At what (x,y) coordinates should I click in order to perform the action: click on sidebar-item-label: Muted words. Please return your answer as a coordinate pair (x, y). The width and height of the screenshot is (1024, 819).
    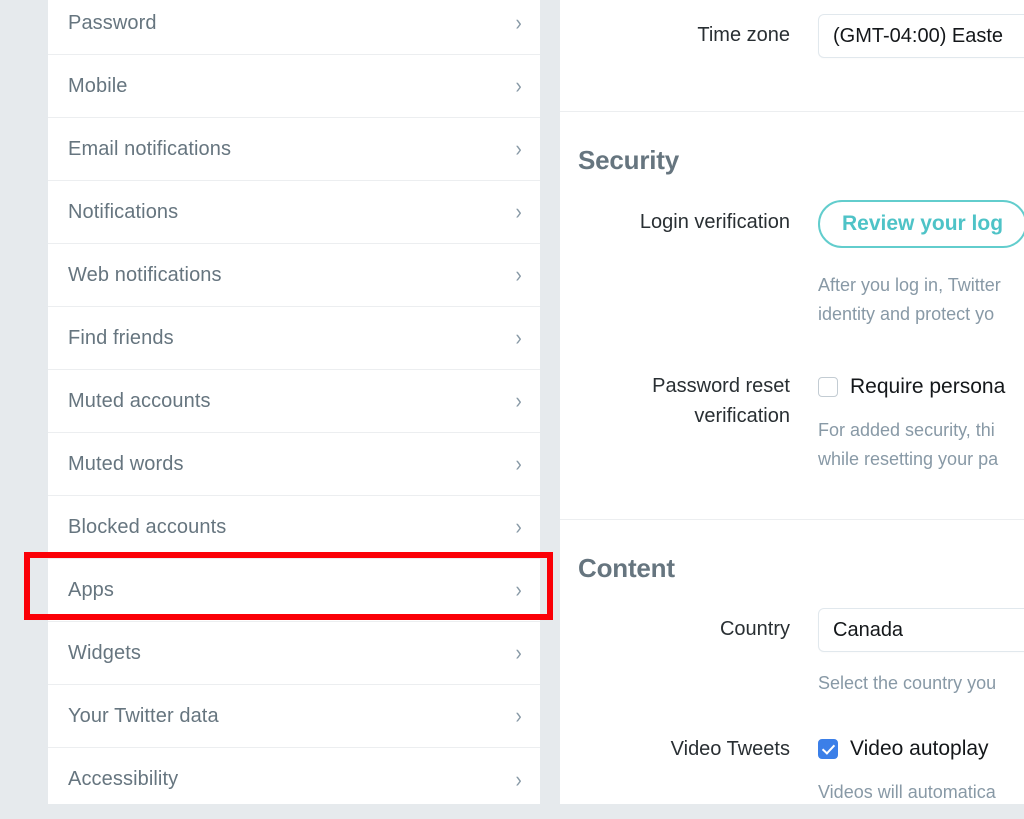
    Looking at the image, I should click on (126, 463).